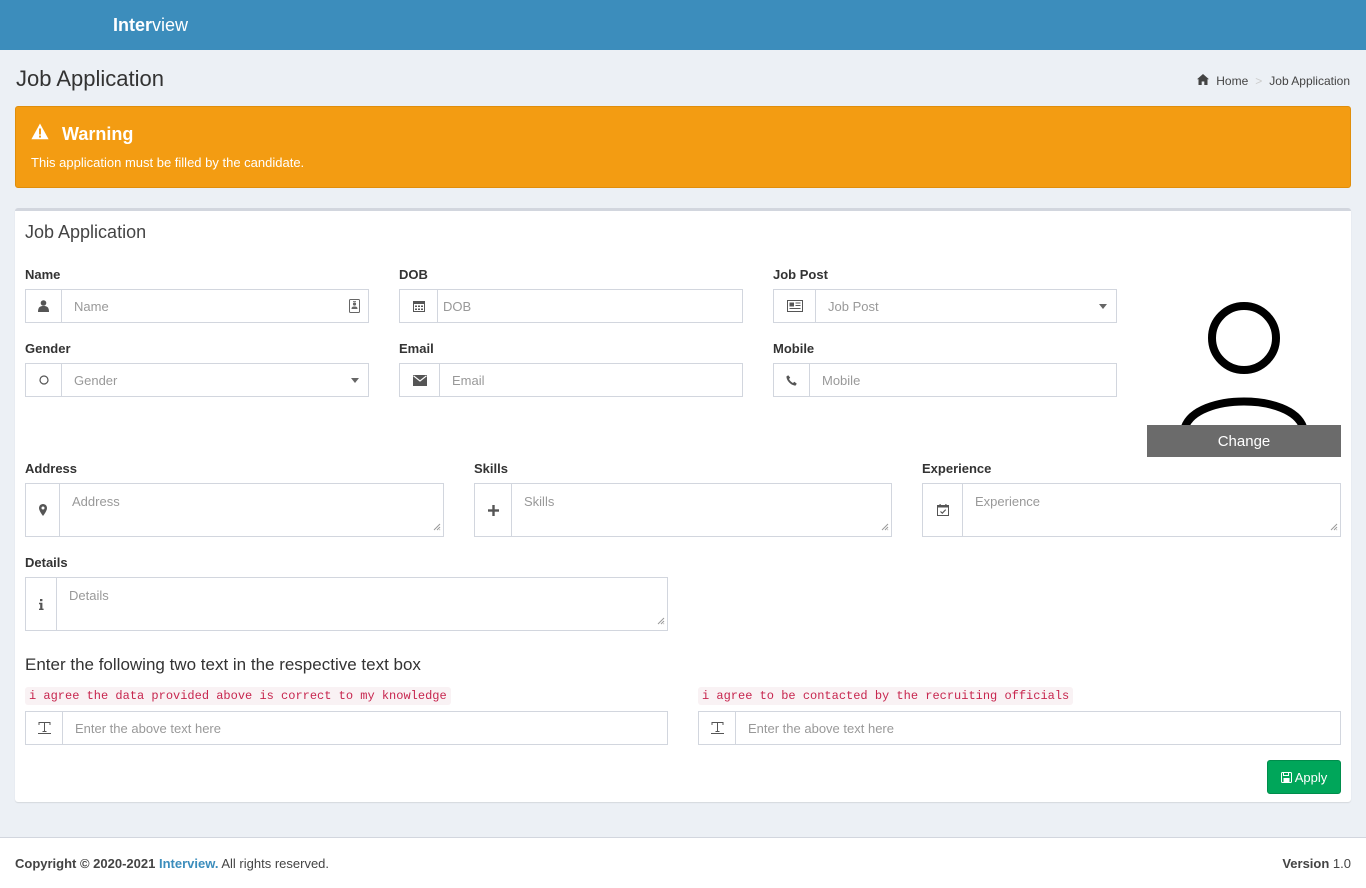 This screenshot has width=1366, height=888. What do you see at coordinates (1151, 510) in the screenshot?
I see `experience-textarea: Experience` at bounding box center [1151, 510].